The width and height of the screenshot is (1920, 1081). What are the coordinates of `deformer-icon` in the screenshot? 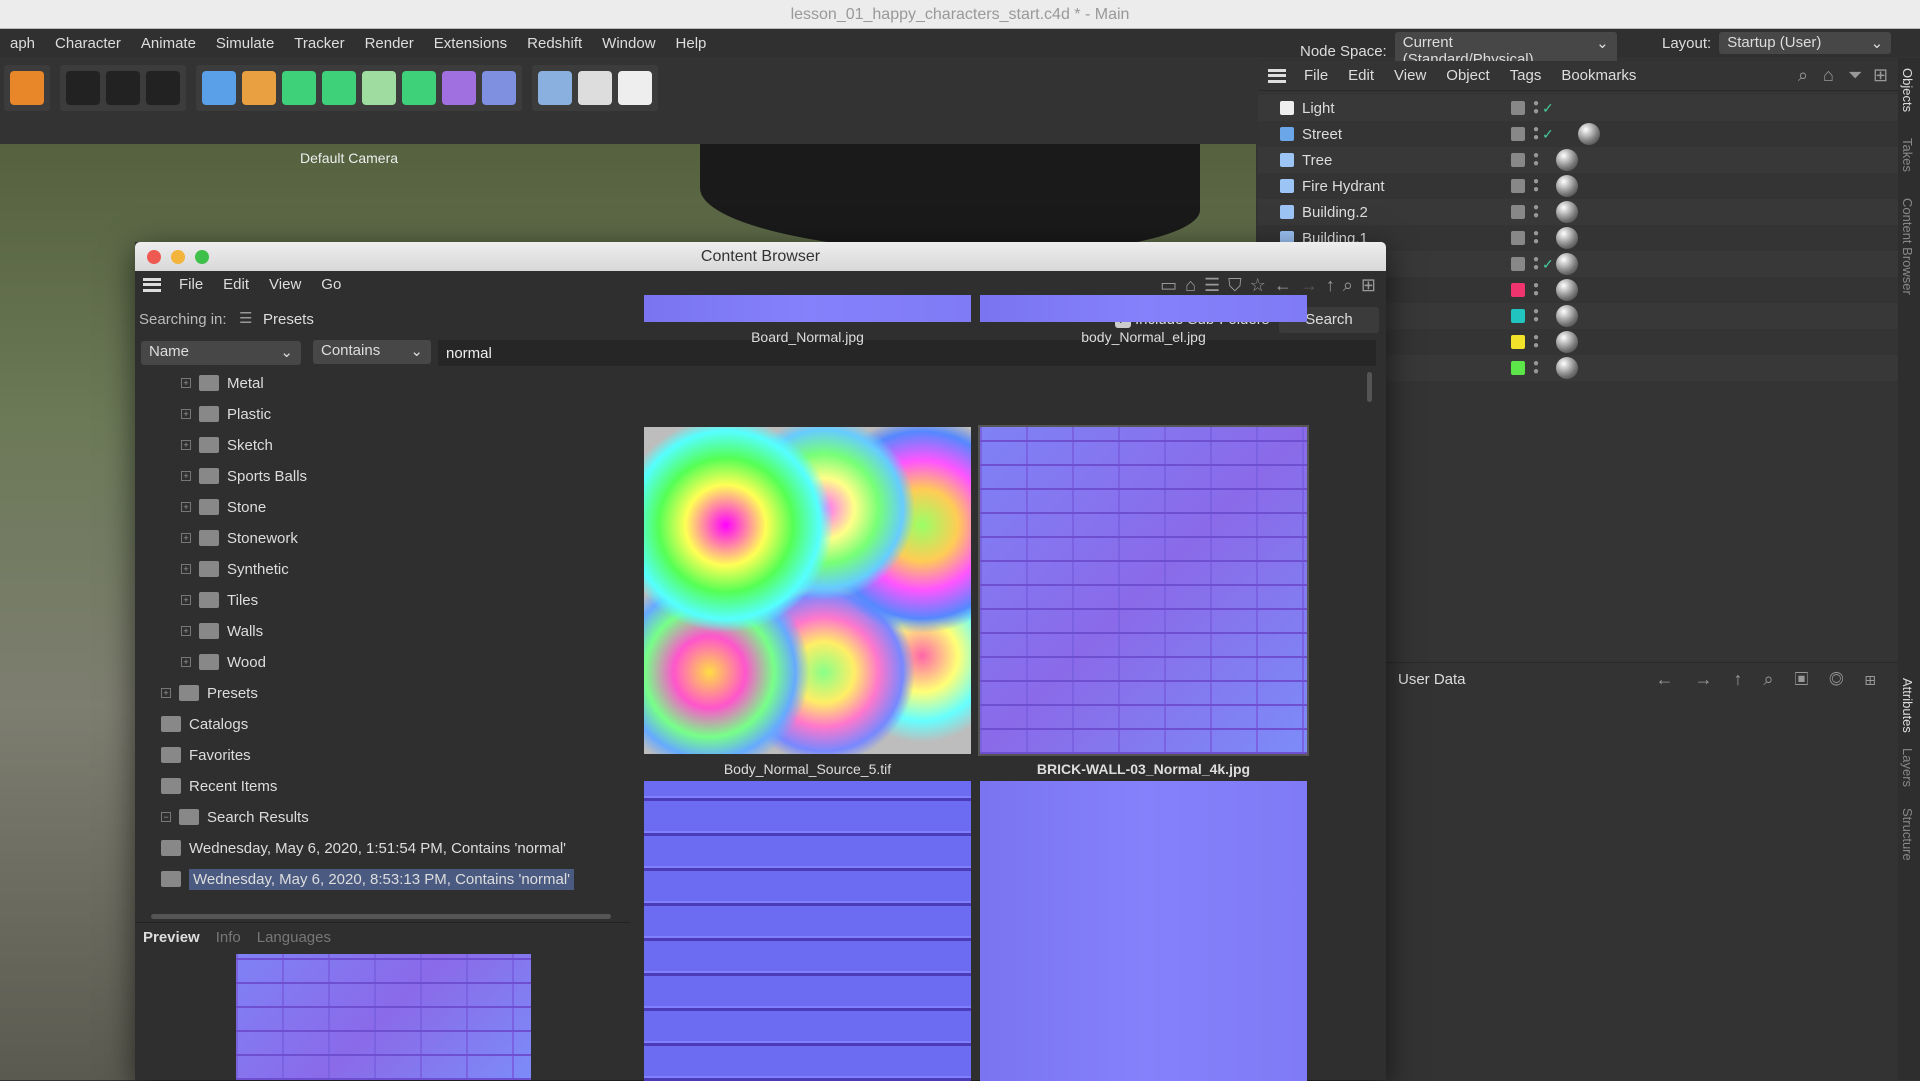 It's located at (499, 88).